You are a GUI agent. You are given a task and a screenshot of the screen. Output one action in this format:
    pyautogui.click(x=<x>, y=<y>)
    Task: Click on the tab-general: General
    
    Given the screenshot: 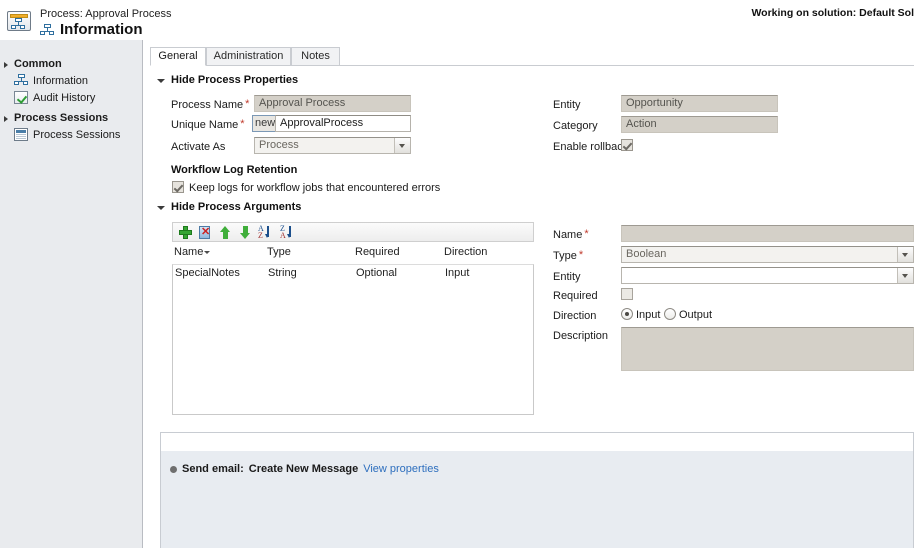 What is the action you would take?
    pyautogui.click(x=178, y=56)
    